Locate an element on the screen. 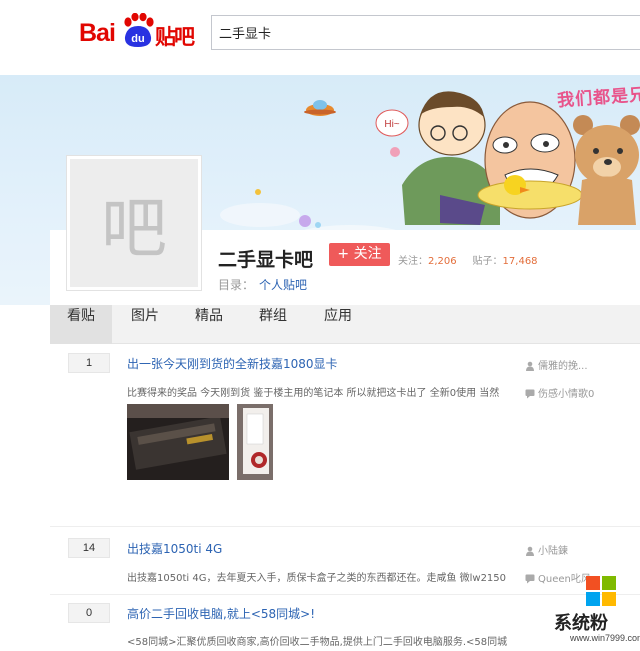 This screenshot has width=640, height=651. catalog-label: 目录： is located at coordinates (236, 285).